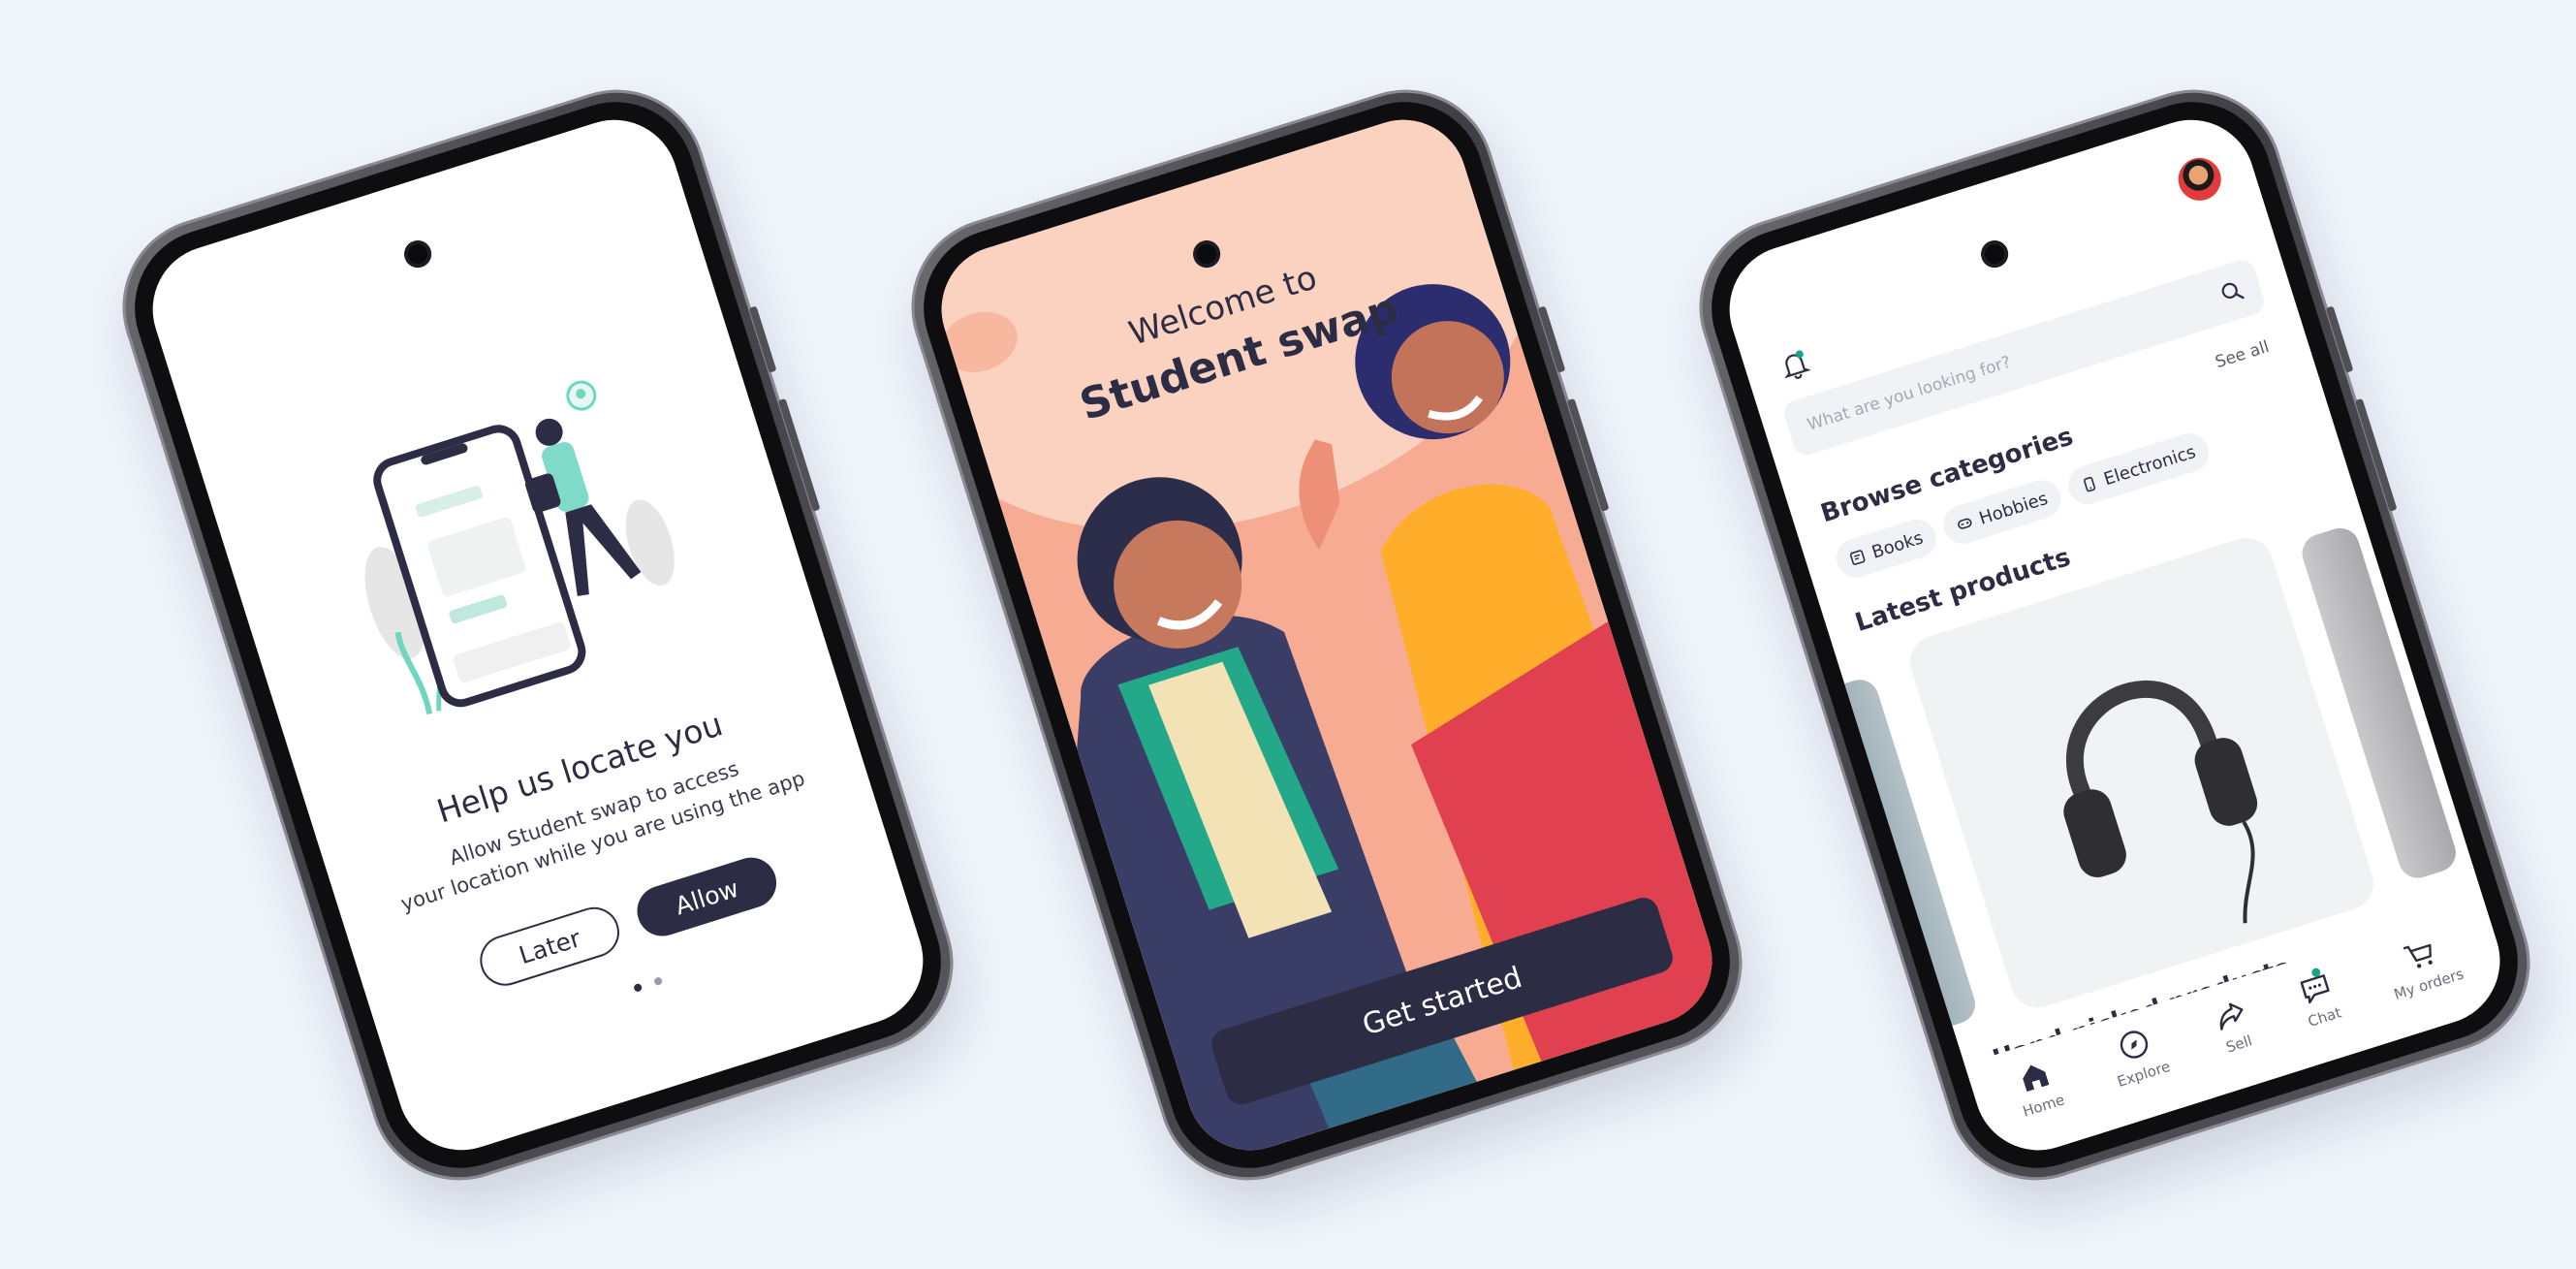 This screenshot has width=2576, height=1269. I want to click on nav-label: Chat, so click(2325, 1017).